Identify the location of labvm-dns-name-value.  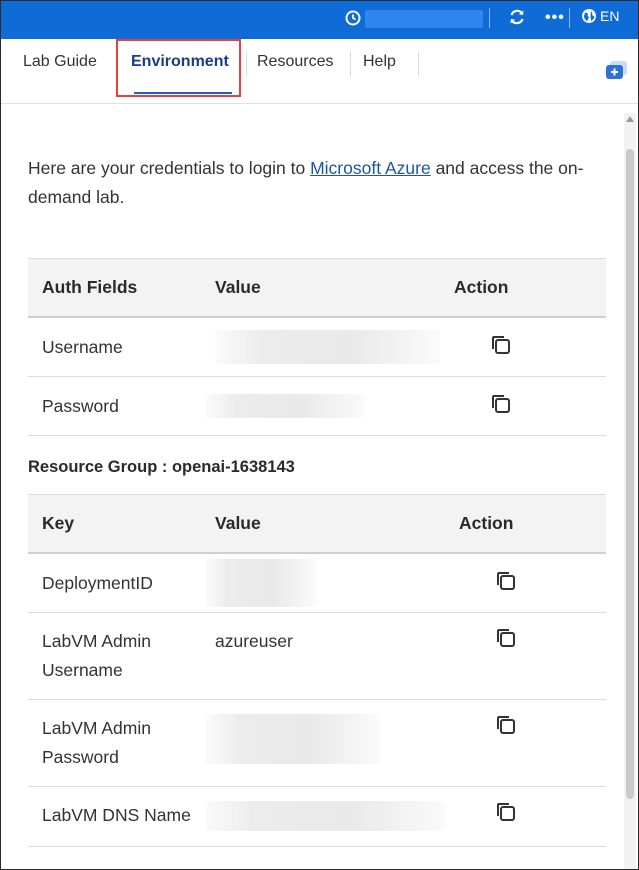
(323, 816).